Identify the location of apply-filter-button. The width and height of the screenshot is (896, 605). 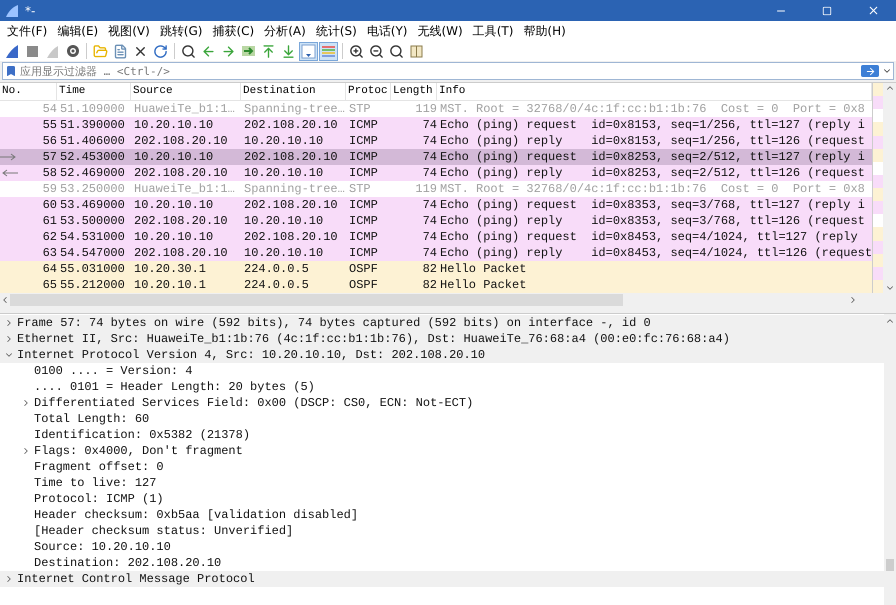
(870, 71).